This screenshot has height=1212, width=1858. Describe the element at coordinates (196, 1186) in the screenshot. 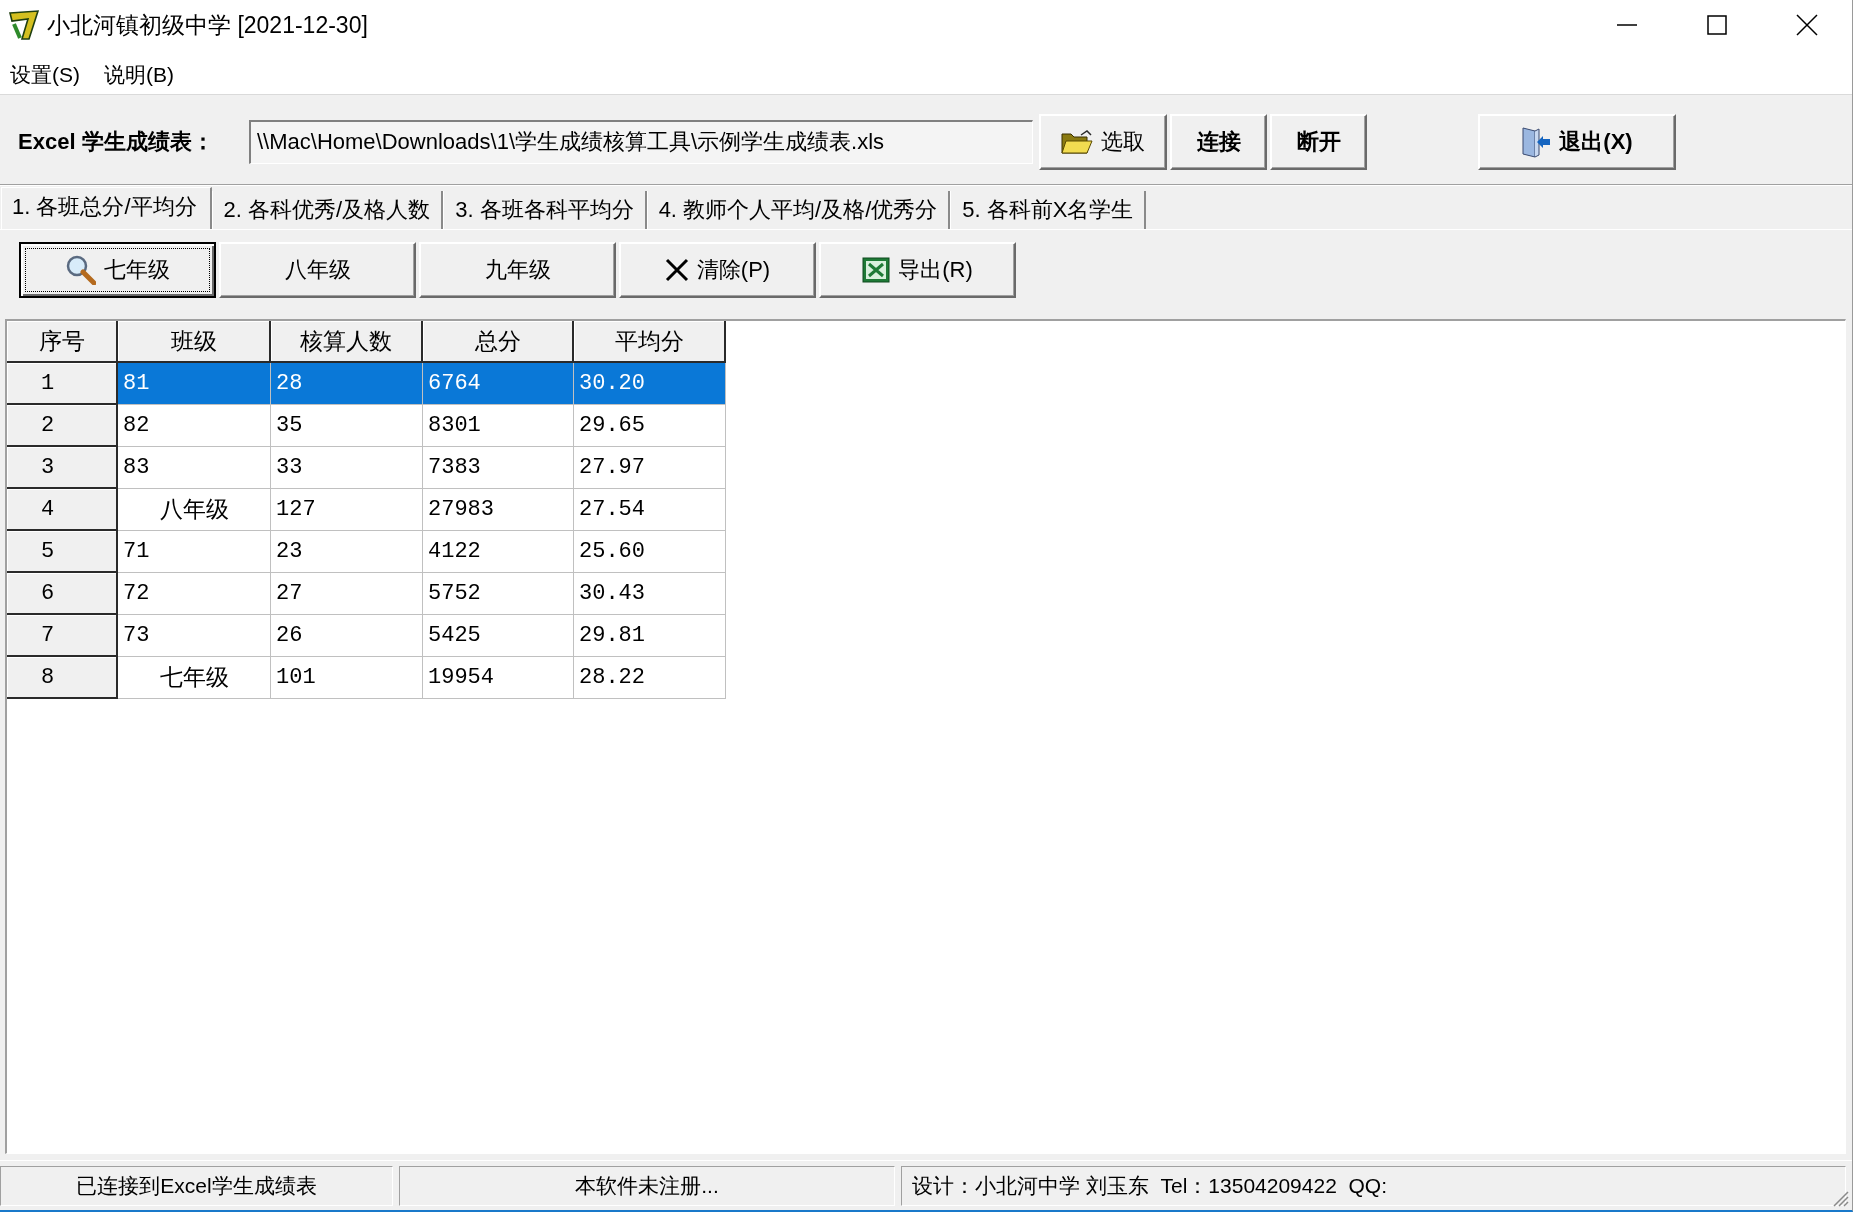

I see `status-bar-panel: 已连接到Excel学生成绩表` at that location.